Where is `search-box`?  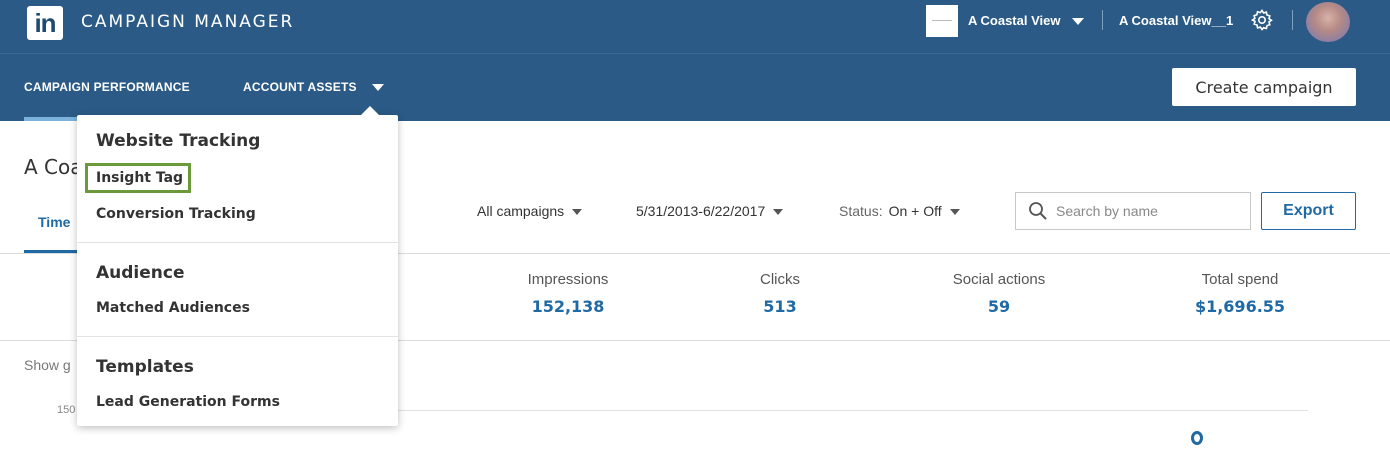
search-box is located at coordinates (1133, 211).